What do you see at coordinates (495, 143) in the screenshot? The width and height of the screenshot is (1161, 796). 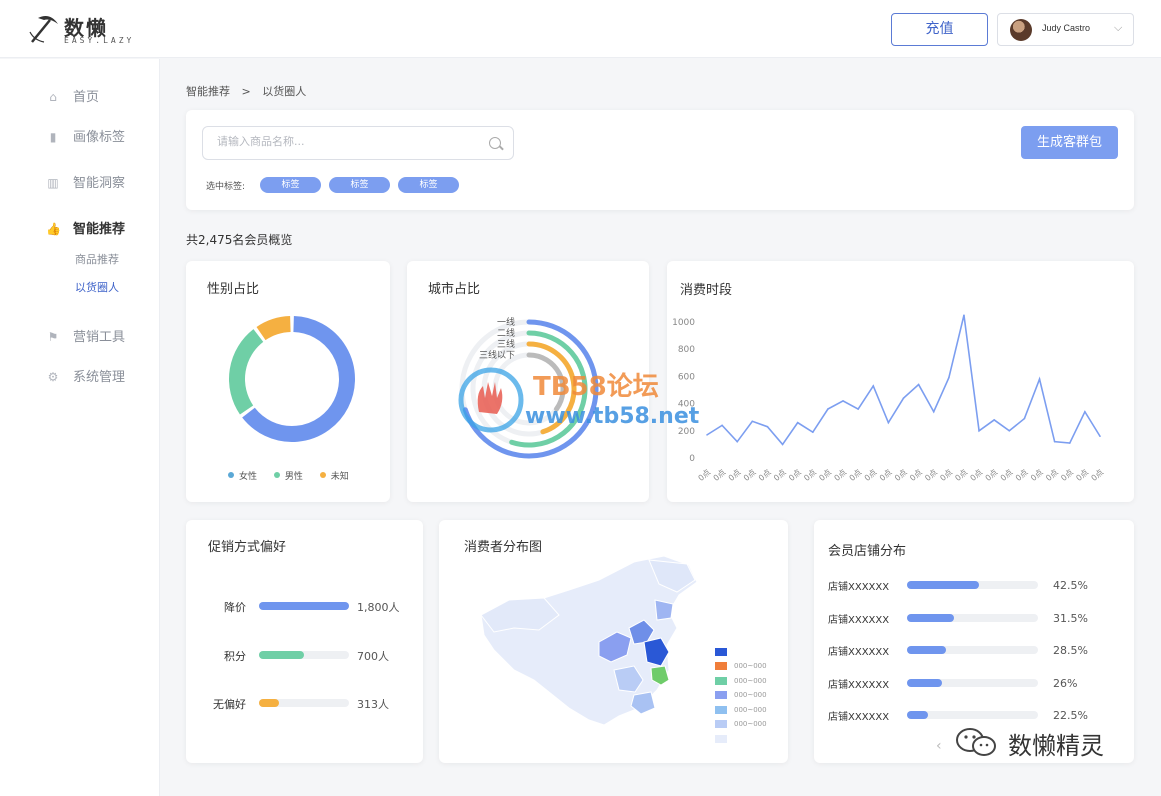 I see `search-icon` at bounding box center [495, 143].